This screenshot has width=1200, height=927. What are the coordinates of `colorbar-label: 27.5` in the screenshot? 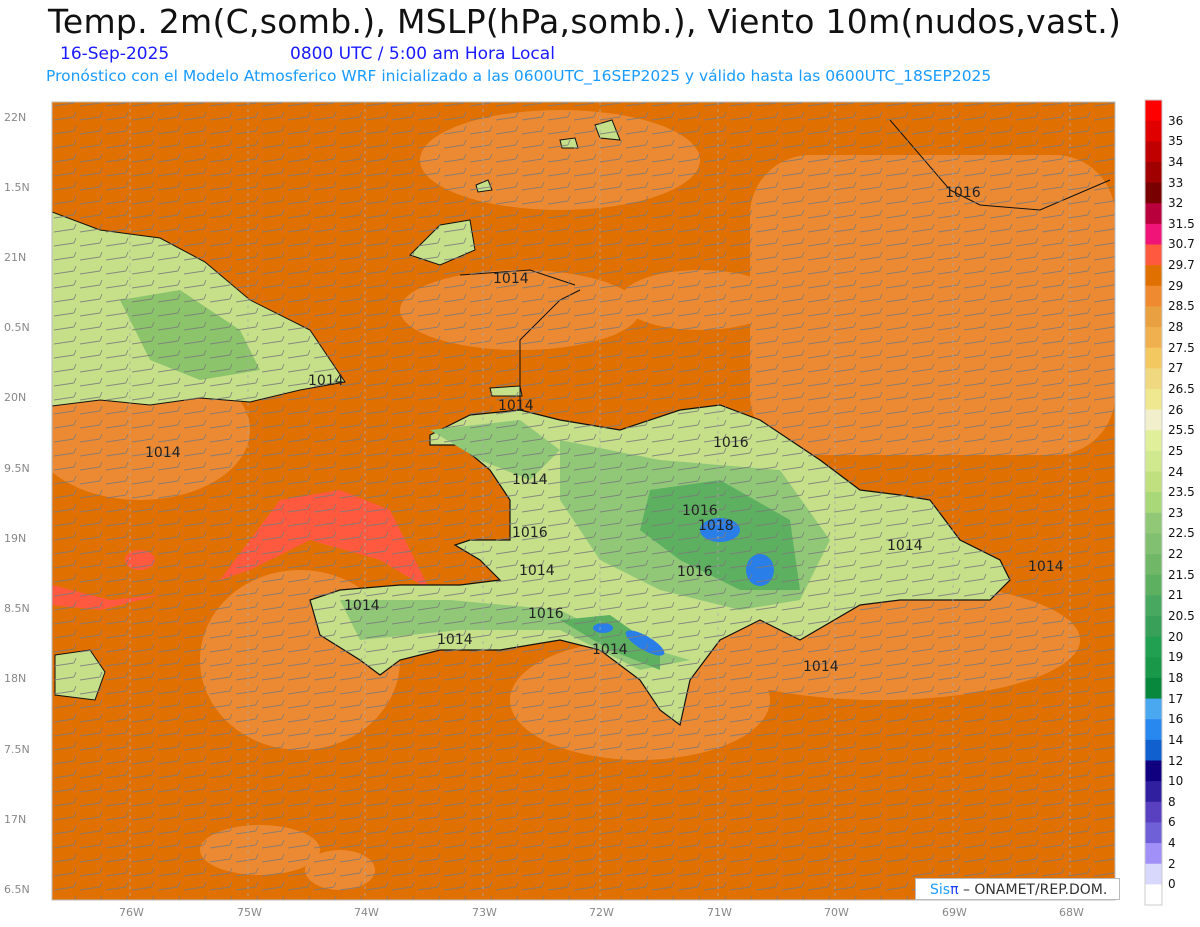 It's located at (1181, 347).